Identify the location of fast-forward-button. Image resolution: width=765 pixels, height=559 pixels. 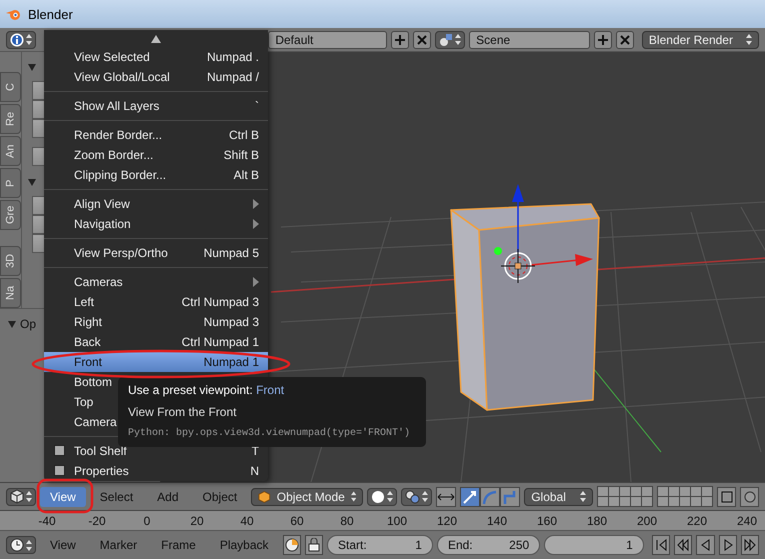
(750, 545).